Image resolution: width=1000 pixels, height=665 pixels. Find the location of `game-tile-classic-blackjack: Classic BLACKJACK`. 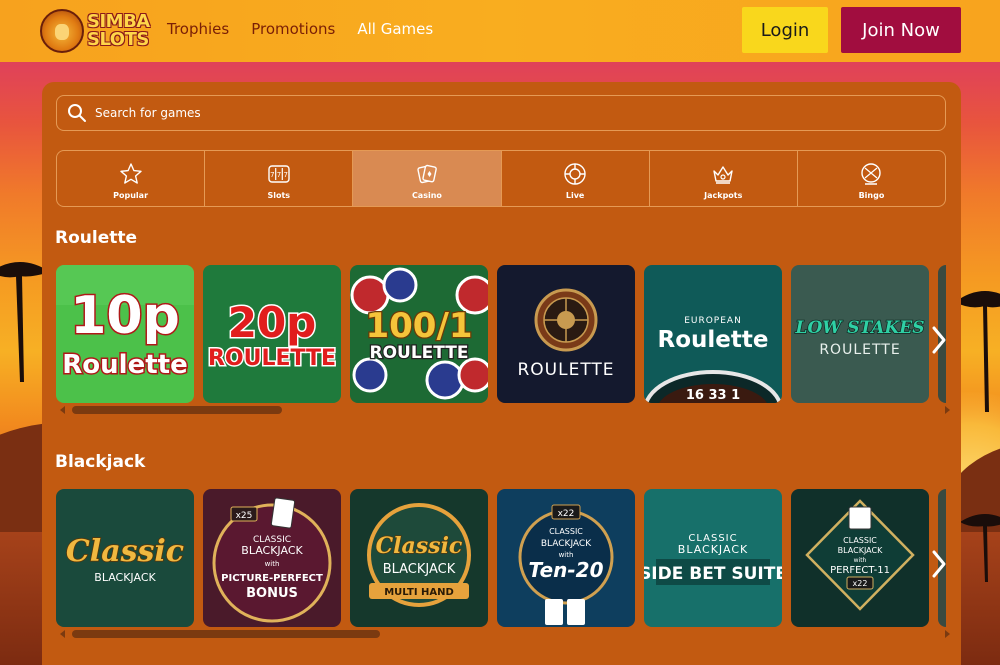

game-tile-classic-blackjack: Classic BLACKJACK is located at coordinates (125, 558).